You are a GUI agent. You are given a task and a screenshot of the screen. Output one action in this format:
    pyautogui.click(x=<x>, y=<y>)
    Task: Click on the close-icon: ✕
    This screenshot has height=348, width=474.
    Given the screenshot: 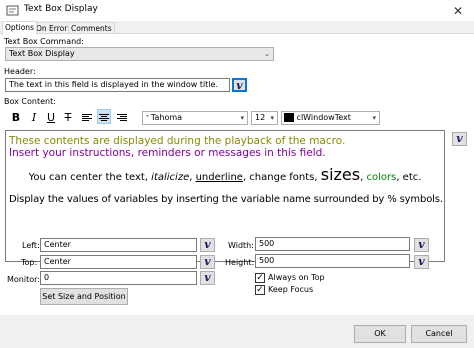 What is the action you would take?
    pyautogui.click(x=458, y=11)
    